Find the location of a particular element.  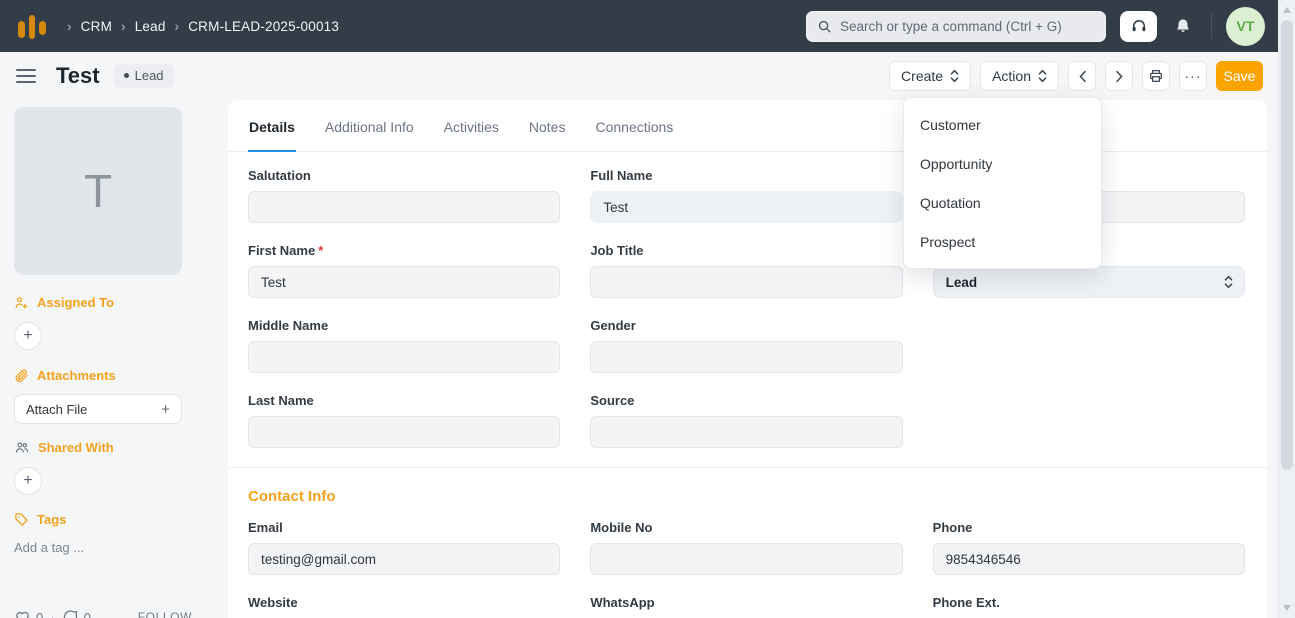

create-button: Create is located at coordinates (930, 76).